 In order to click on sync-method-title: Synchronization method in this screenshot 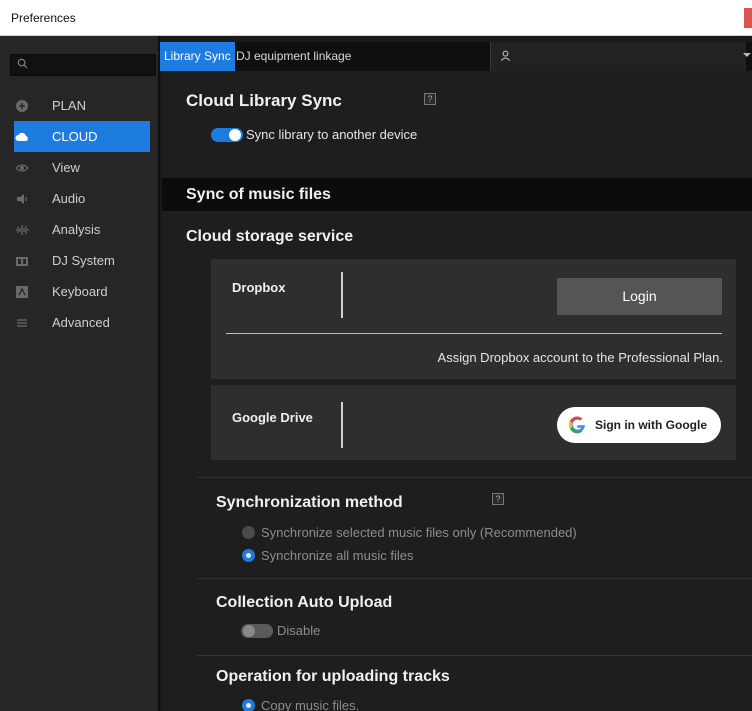, I will do `click(309, 502)`.